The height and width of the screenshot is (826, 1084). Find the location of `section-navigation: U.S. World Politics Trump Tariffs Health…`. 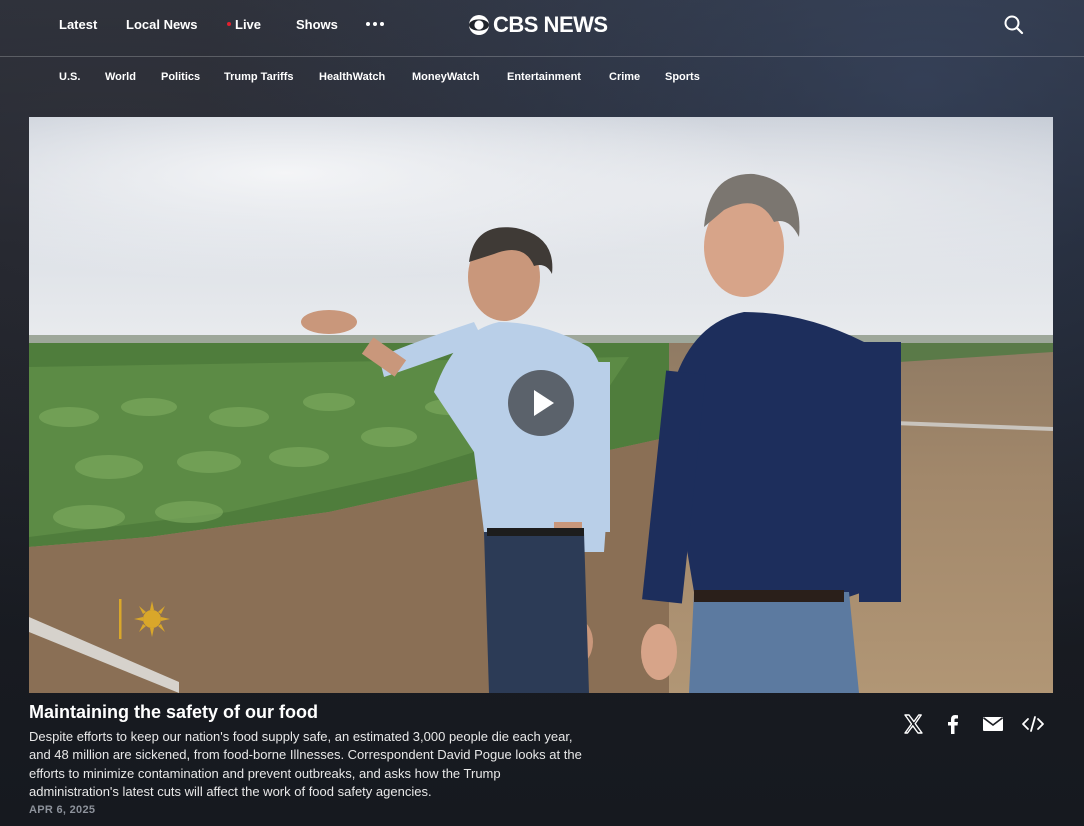

section-navigation: U.S. World Politics Trump Tariffs Health… is located at coordinates (542, 77).